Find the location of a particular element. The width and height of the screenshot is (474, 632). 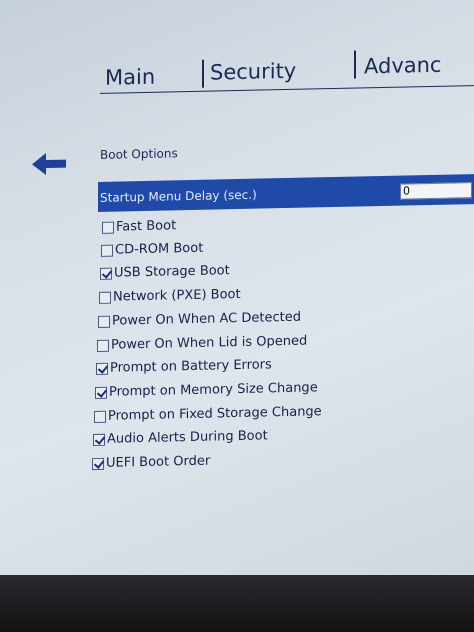

startup-delay-label: Startup Menu Delay (sec.) is located at coordinates (178, 196).